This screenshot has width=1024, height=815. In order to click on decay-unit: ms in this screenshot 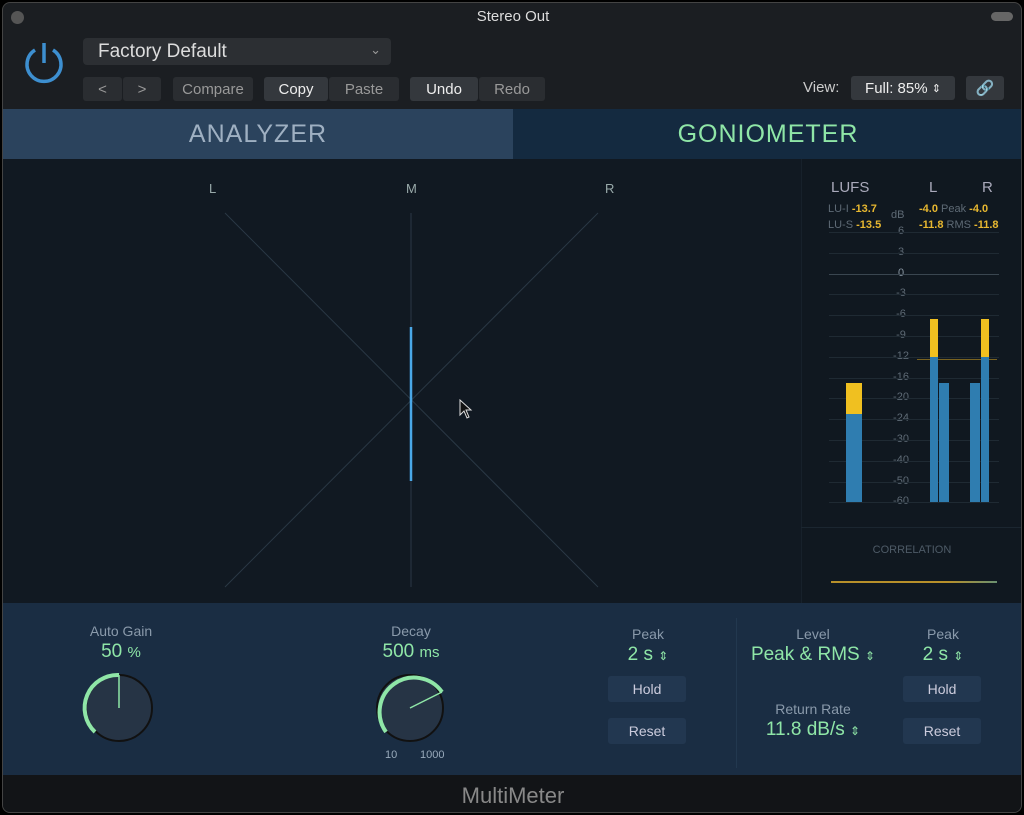, I will do `click(429, 652)`.